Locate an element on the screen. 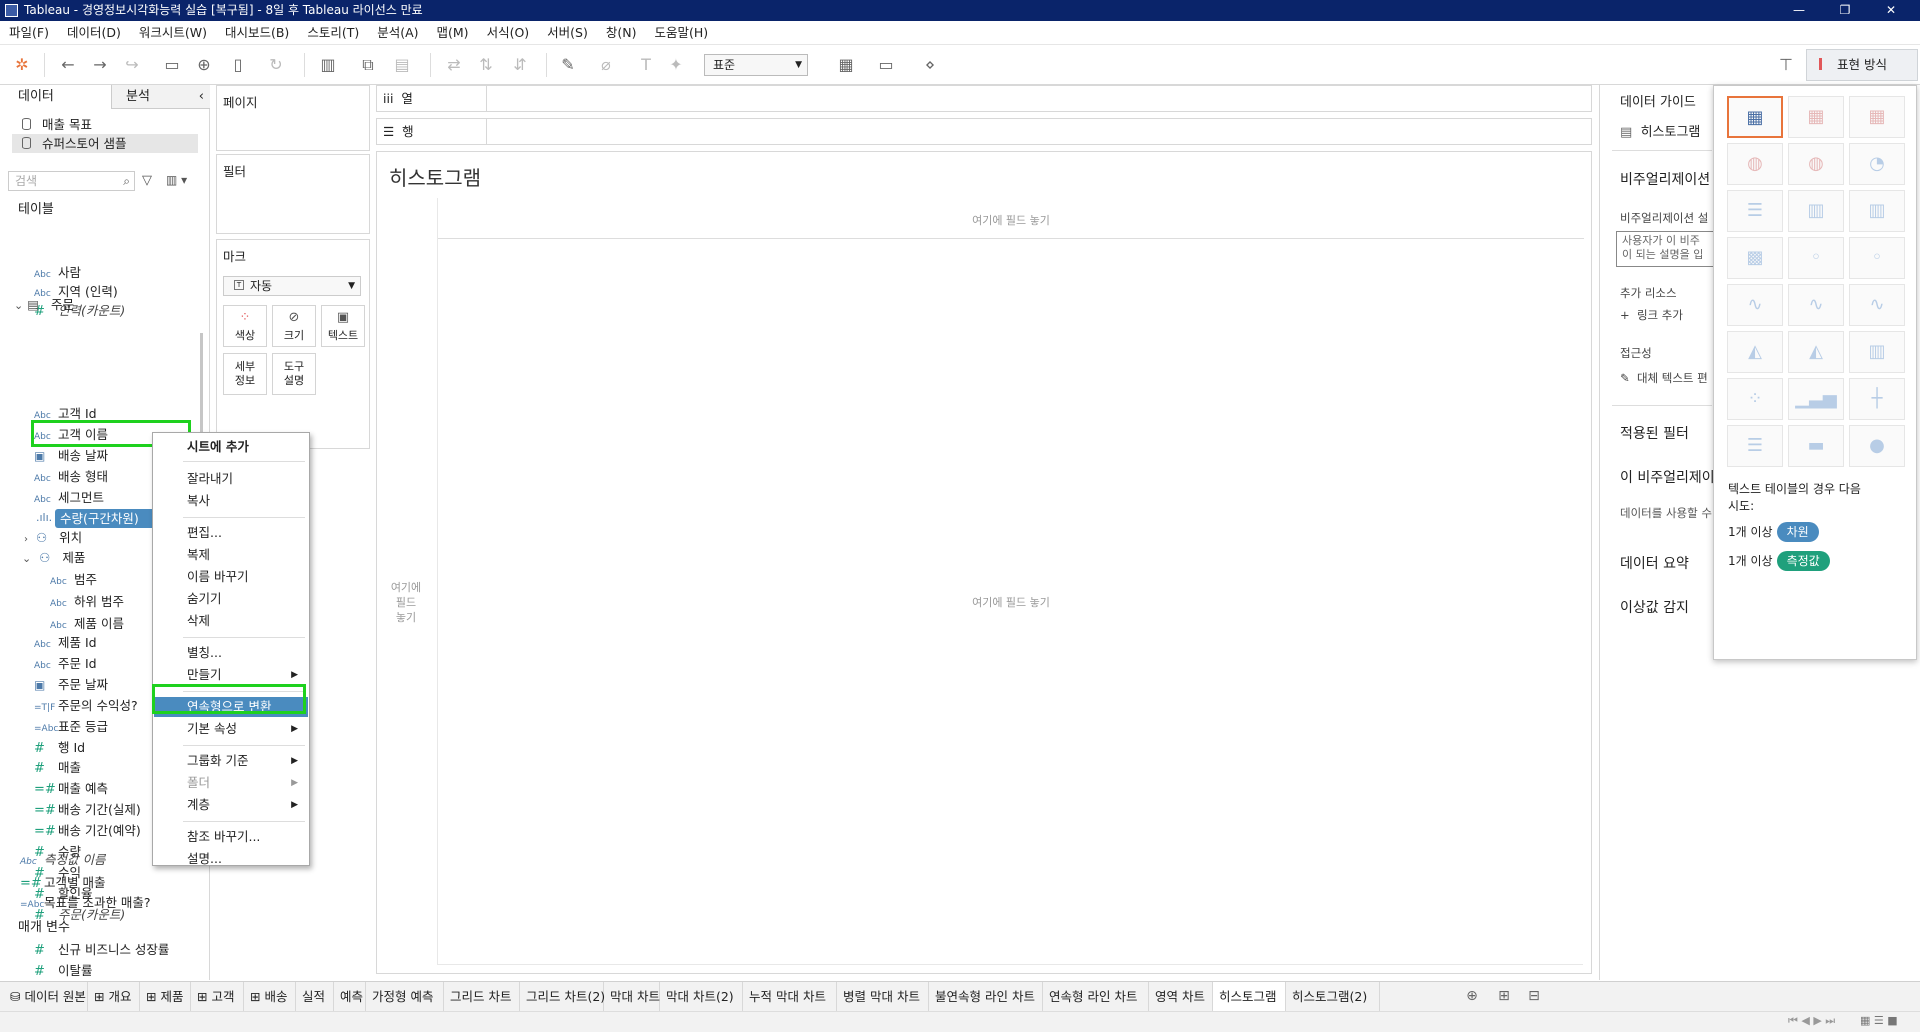  sheet-tab: ⊞ 고객 is located at coordinates (217, 996).